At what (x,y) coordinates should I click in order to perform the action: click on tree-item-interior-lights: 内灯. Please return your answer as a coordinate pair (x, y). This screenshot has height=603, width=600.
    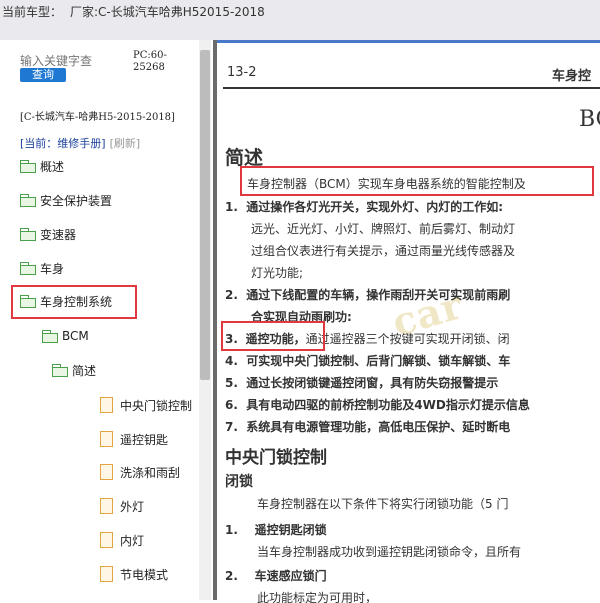
    Looking at the image, I should click on (122, 540).